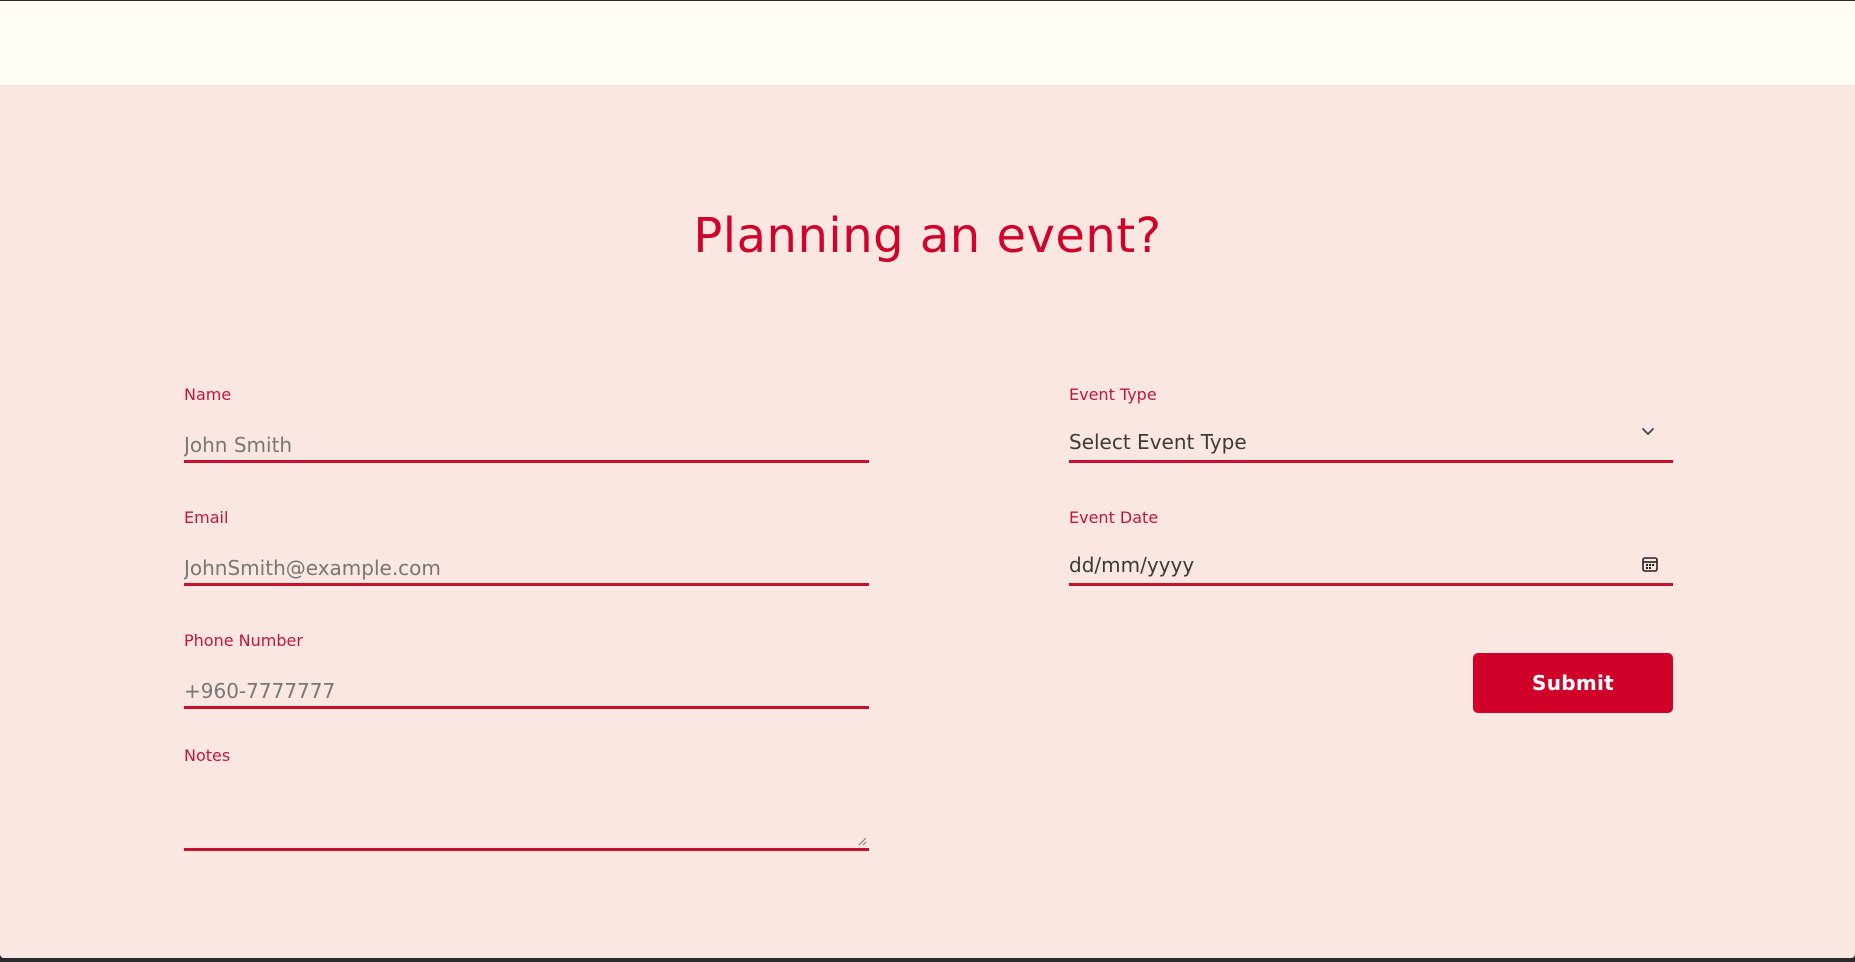  Describe the element at coordinates (526, 692) in the screenshot. I see `phone-input` at that location.